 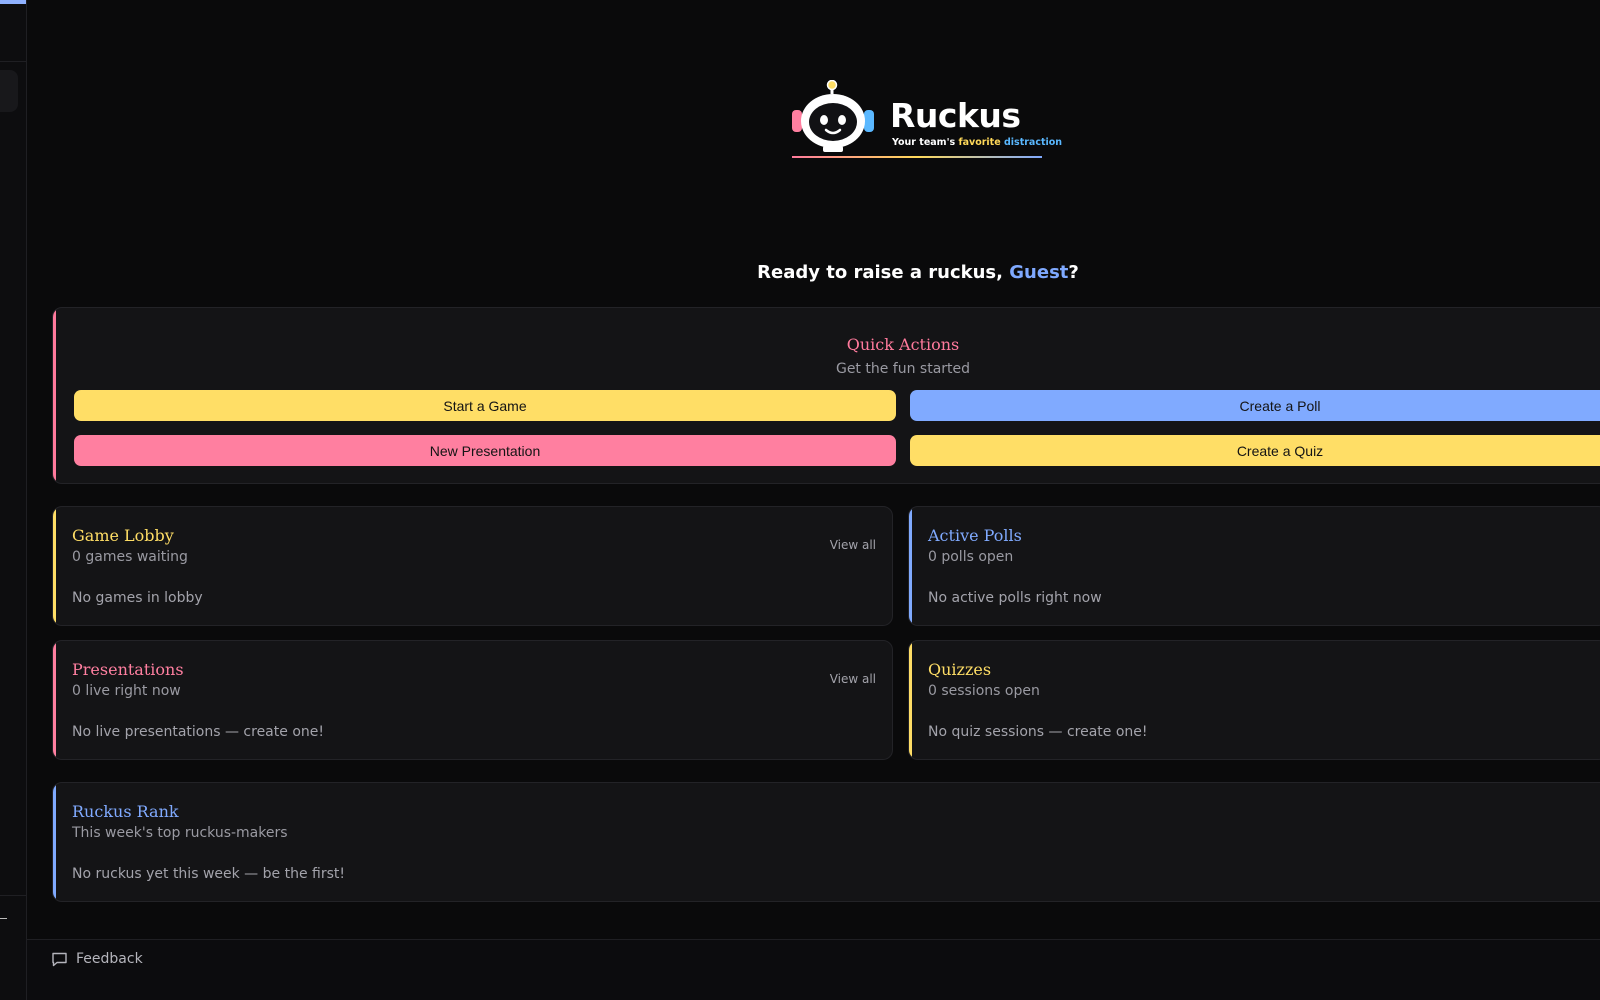 What do you see at coordinates (853, 545) in the screenshot?
I see `game-lobby-view-all-link: View all` at bounding box center [853, 545].